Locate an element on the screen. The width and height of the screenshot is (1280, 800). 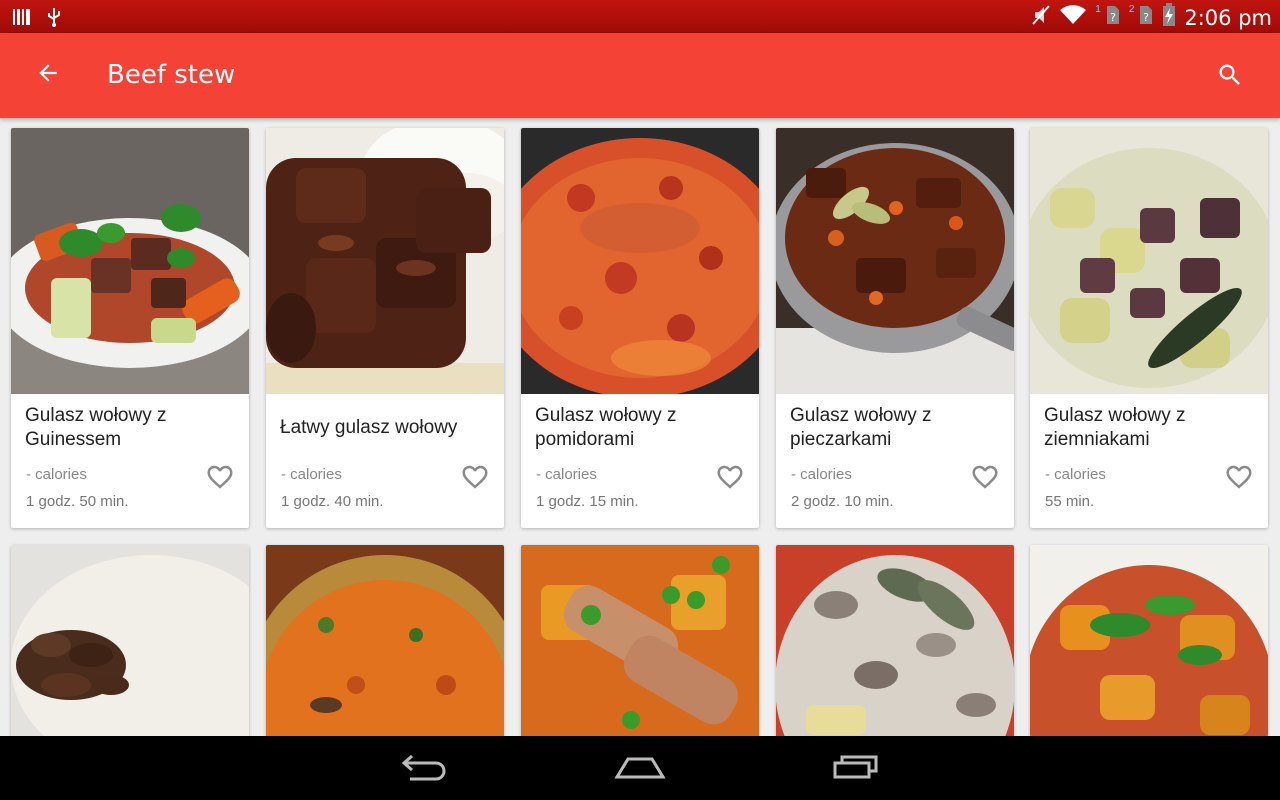
barcode-icon is located at coordinates (22, 19).